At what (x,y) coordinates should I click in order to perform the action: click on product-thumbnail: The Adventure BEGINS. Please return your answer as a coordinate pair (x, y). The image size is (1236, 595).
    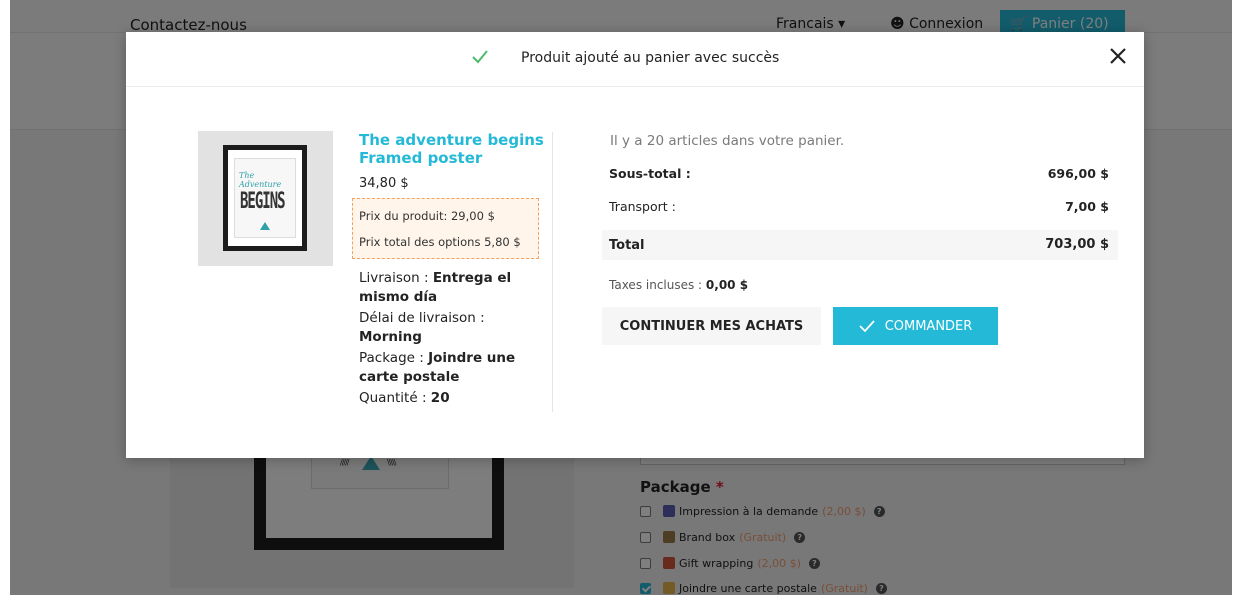
    Looking at the image, I should click on (265, 198).